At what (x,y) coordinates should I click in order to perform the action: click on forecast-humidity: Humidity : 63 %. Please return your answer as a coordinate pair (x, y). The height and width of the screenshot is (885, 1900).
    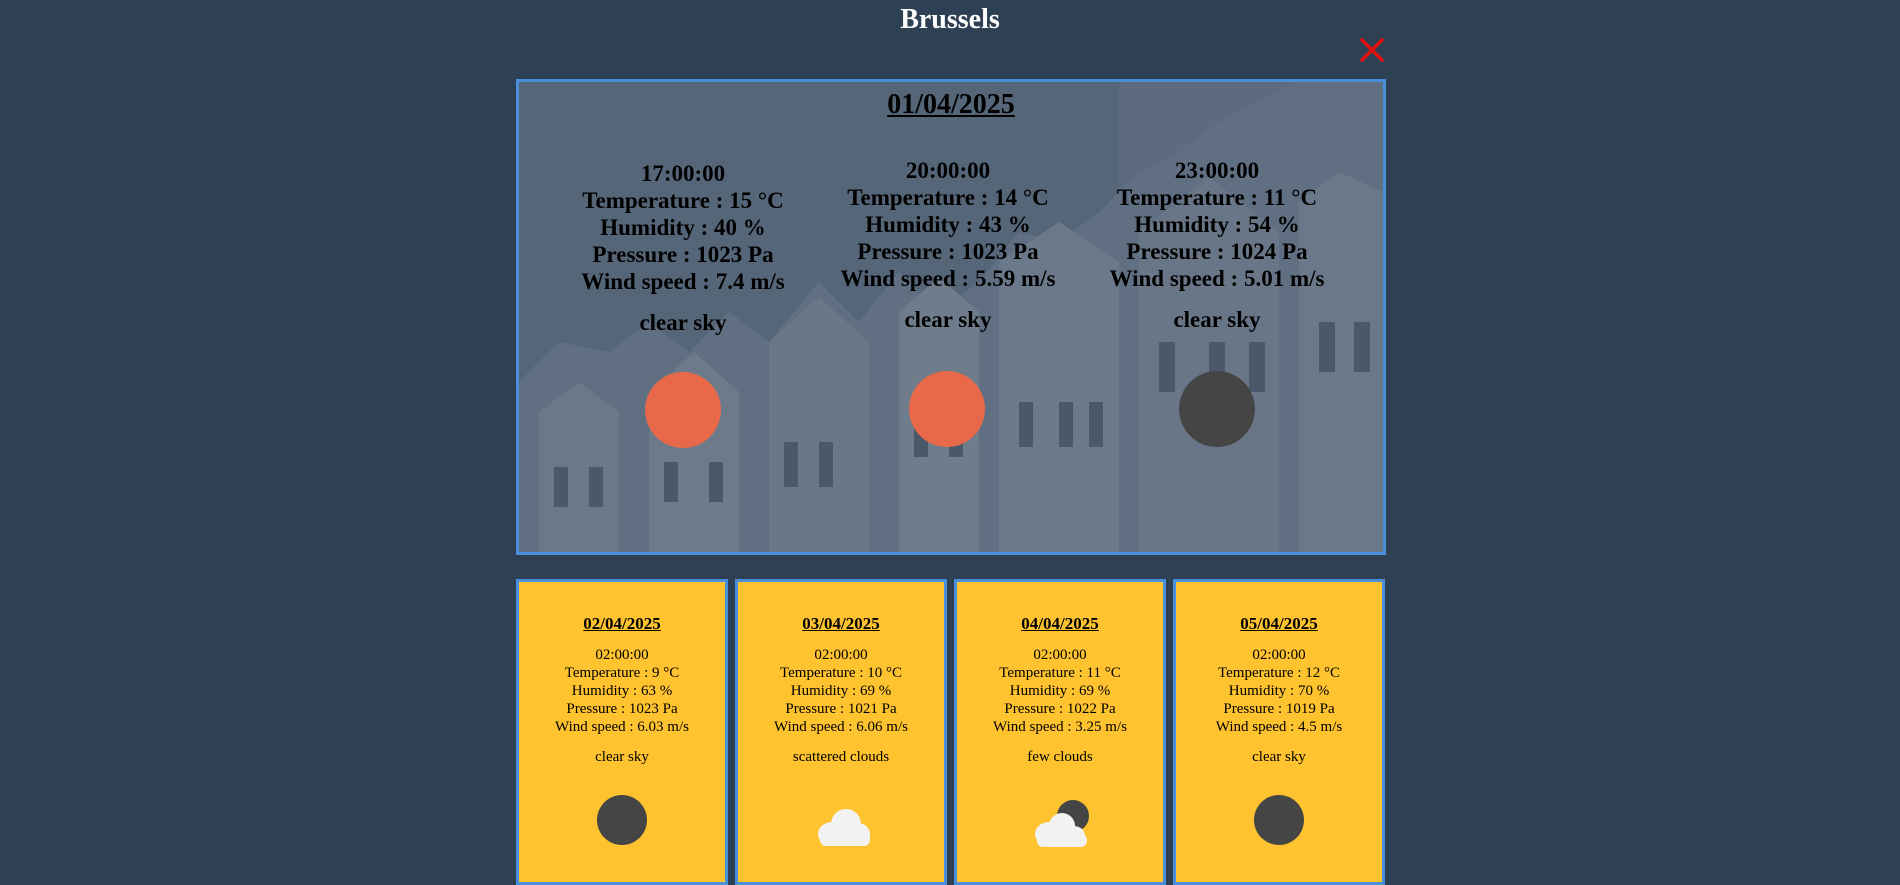
    Looking at the image, I should click on (622, 691).